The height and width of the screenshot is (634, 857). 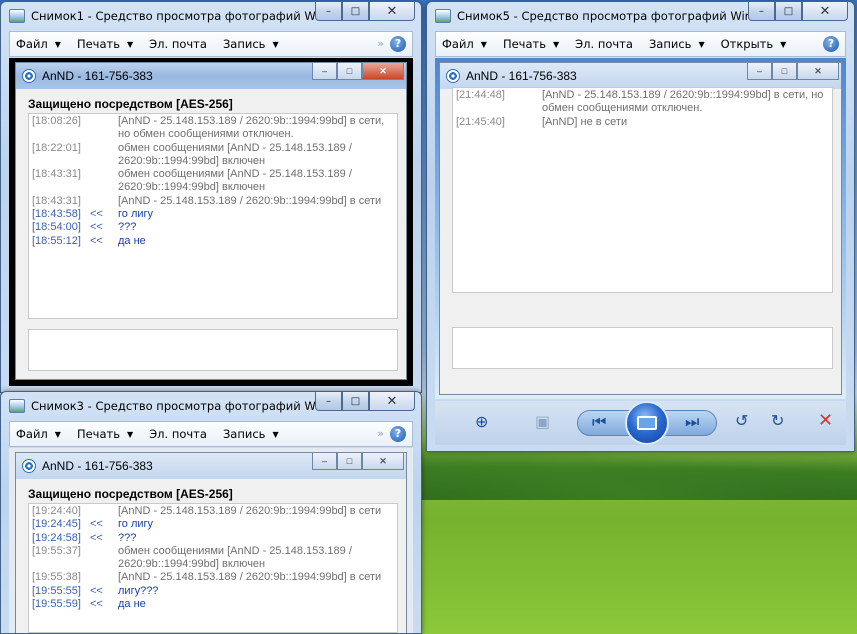 I want to click on log-entry: [18:54:00] <<???, so click(x=213, y=227).